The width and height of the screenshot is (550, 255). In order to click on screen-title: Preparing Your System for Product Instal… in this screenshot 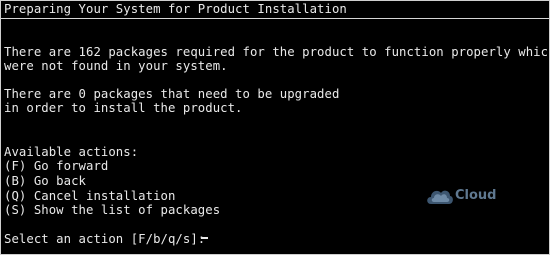, I will do `click(175, 9)`.